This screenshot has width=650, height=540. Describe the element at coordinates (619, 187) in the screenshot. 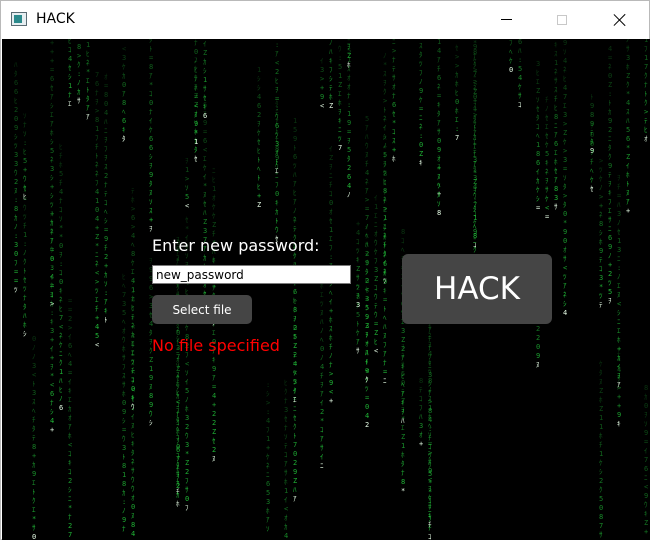

I see `svg-text: ﾁ` at that location.